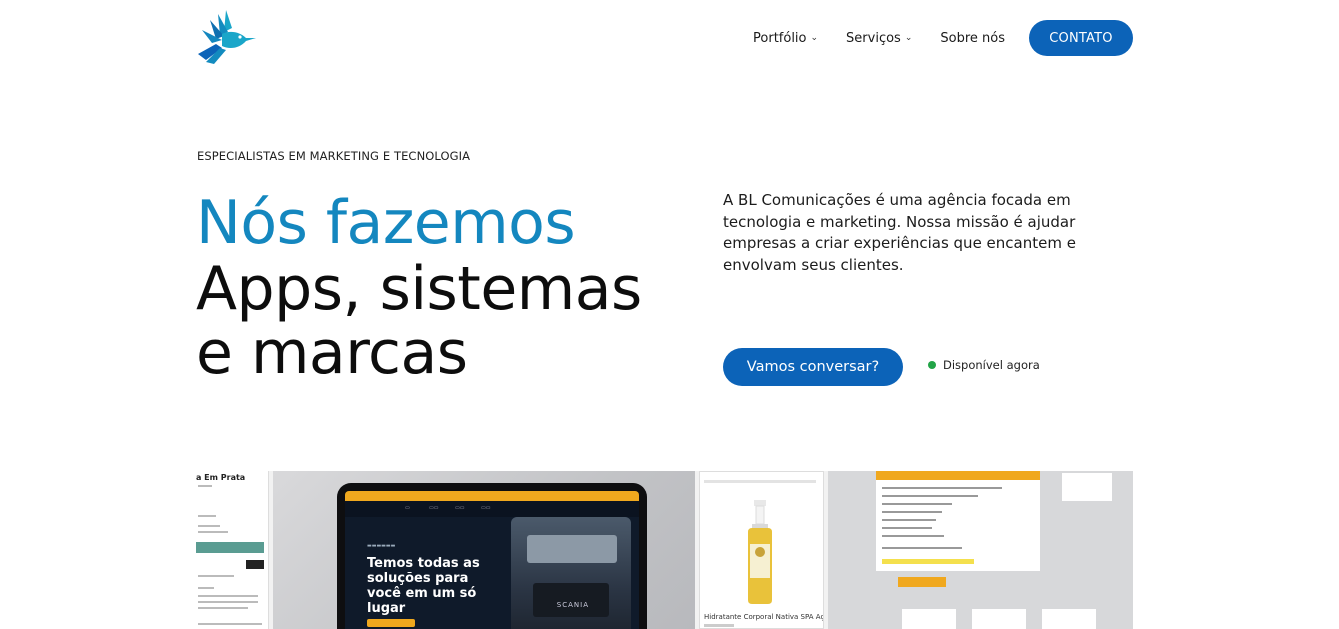 The height and width of the screenshot is (629, 1339). Describe the element at coordinates (334, 156) in the screenshot. I see `hero-eyebrow: ESPECIALISTAS EM MARKETING E TECNOLOGIA` at that location.